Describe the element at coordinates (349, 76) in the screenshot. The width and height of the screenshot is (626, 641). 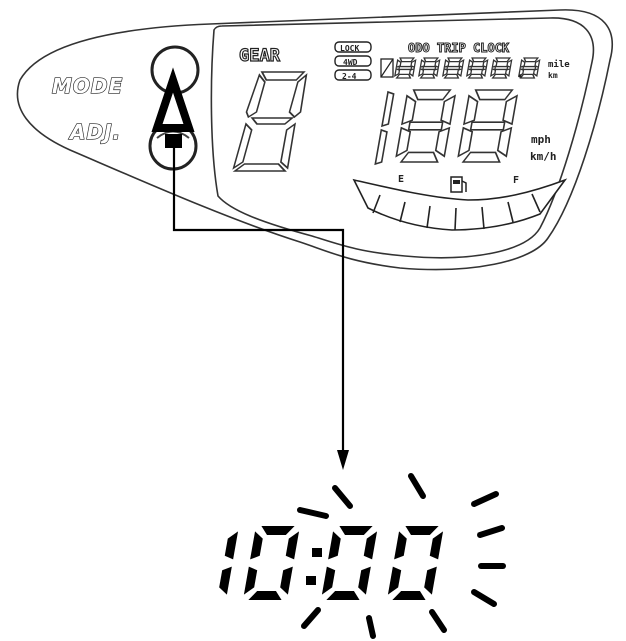
I see `indicator-2wd: 2-4` at that location.